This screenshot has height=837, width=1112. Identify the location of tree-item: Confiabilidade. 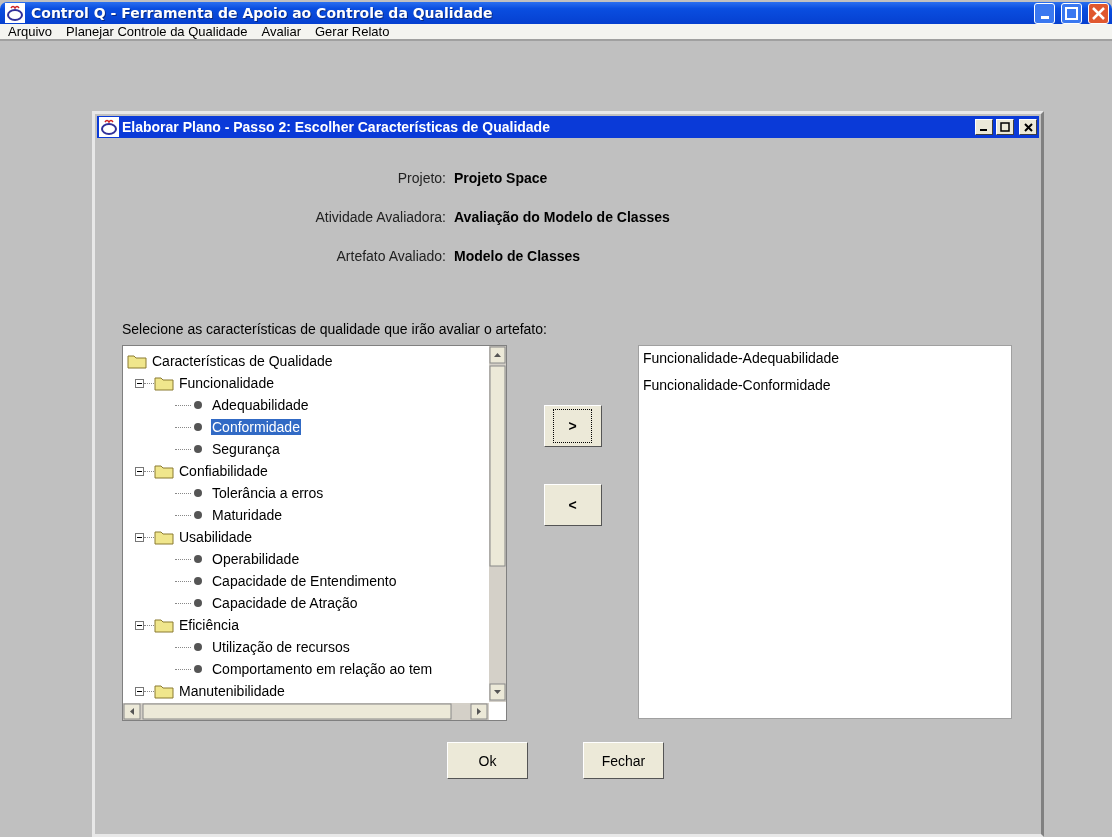
(223, 471).